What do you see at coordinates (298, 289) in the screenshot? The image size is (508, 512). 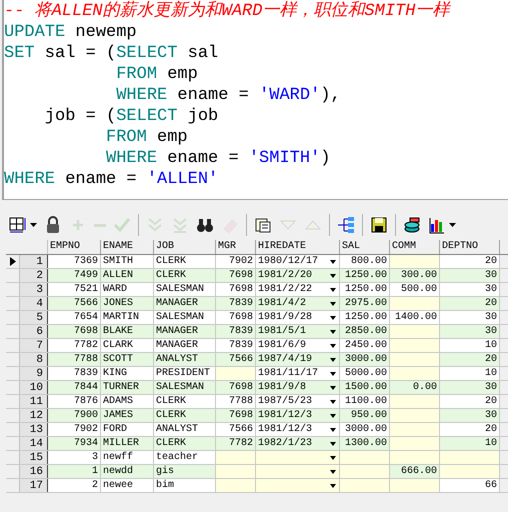 I see `date-dropdown-field: 1981/2/22` at bounding box center [298, 289].